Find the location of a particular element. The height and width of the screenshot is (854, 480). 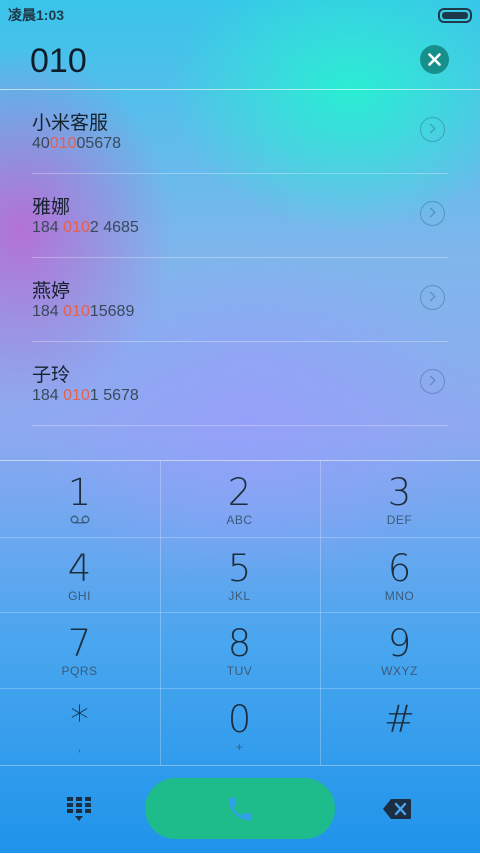

key-9: 9 WXYZ is located at coordinates (399, 649).